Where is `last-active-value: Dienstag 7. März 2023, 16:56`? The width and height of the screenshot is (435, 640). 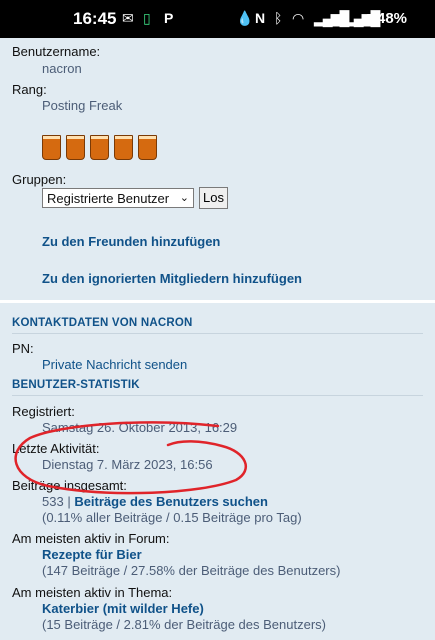
last-active-value: Dienstag 7. März 2023, 16:56 is located at coordinates (127, 464).